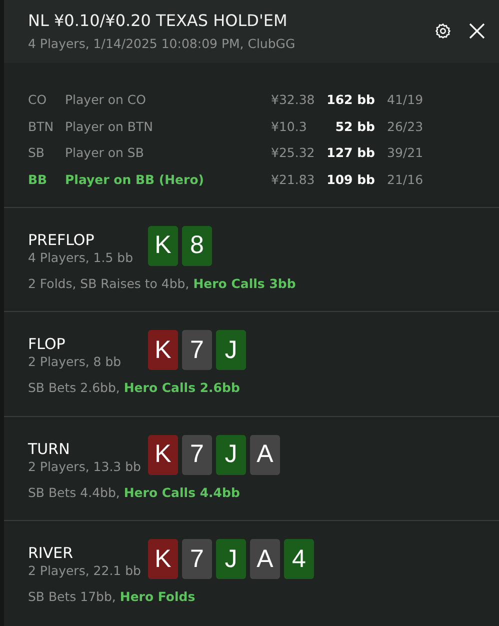 The height and width of the screenshot is (626, 499). Describe the element at coordinates (162, 283) in the screenshot. I see `street-actions: 2 Folds, SB Raises to 4bb, Hero Calls 3bb` at that location.